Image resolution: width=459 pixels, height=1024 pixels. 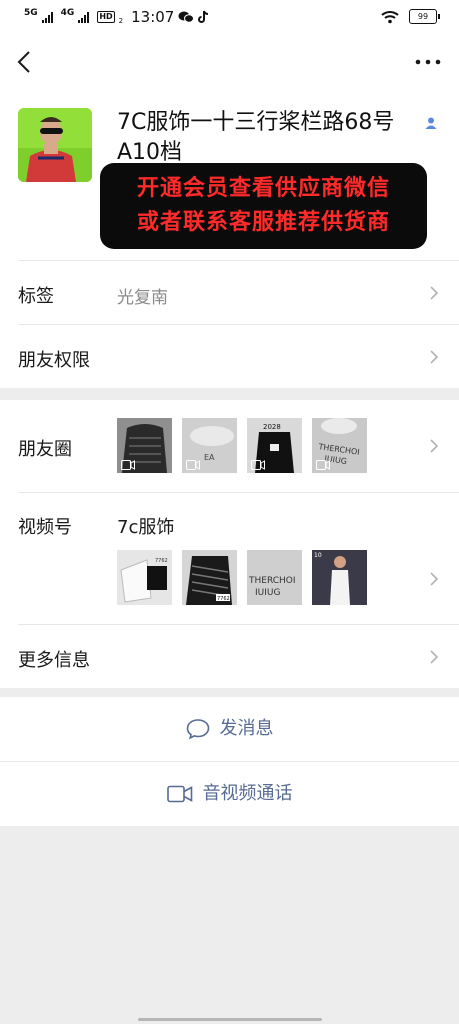 I want to click on channels-thumb: THERCHOI IUIUG, so click(x=274, y=577).